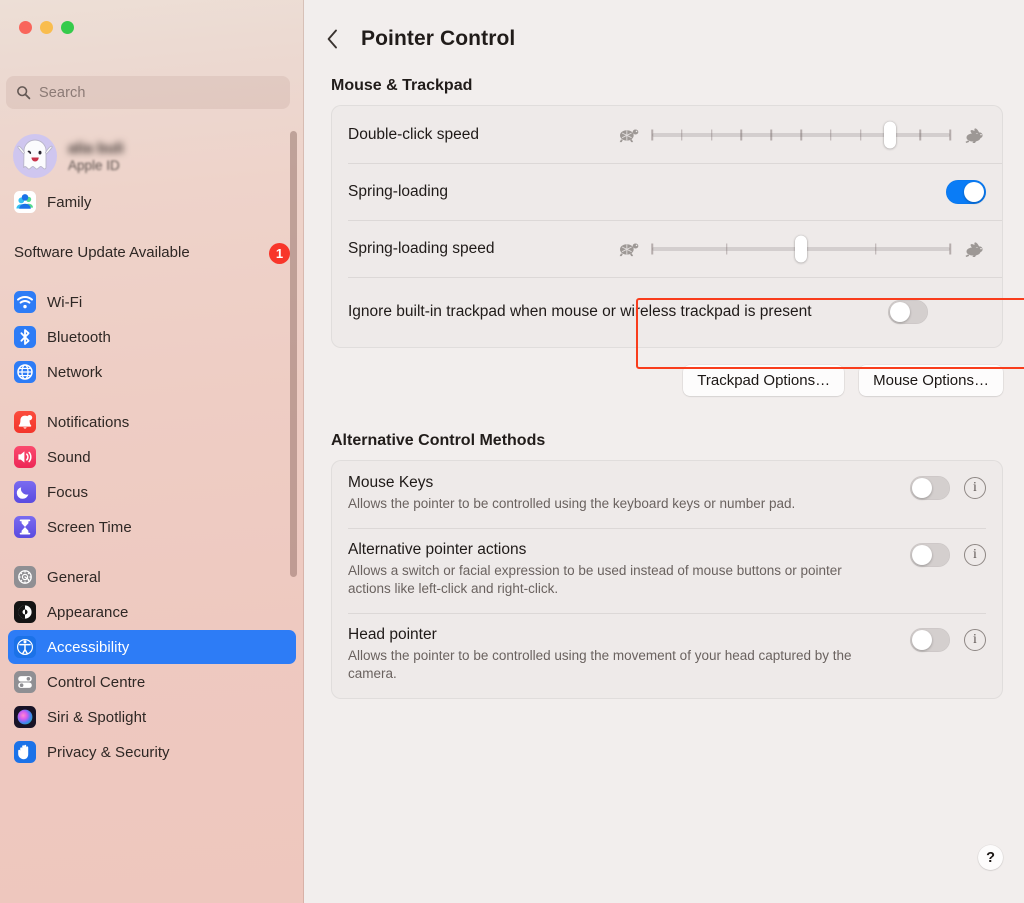 The width and height of the screenshot is (1024, 903). I want to click on accessibility-icon, so click(25, 647).